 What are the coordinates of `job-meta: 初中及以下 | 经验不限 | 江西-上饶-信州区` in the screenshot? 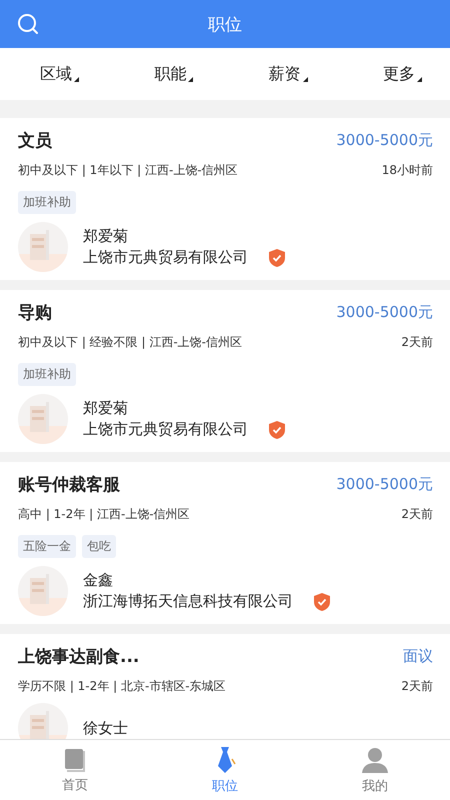 It's located at (130, 342).